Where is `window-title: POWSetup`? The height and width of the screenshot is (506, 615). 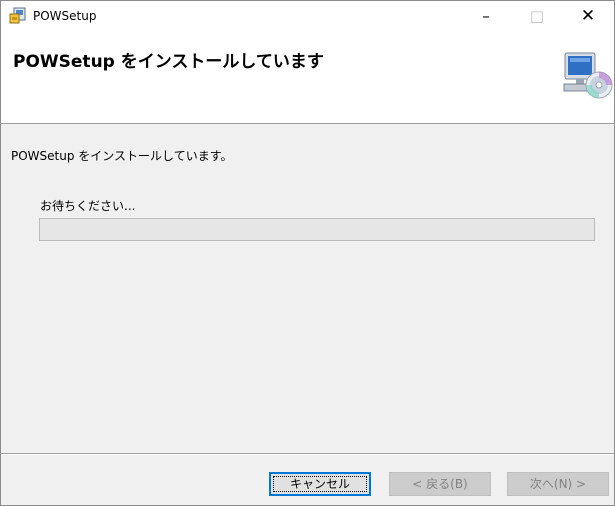
window-title: POWSetup is located at coordinates (65, 16).